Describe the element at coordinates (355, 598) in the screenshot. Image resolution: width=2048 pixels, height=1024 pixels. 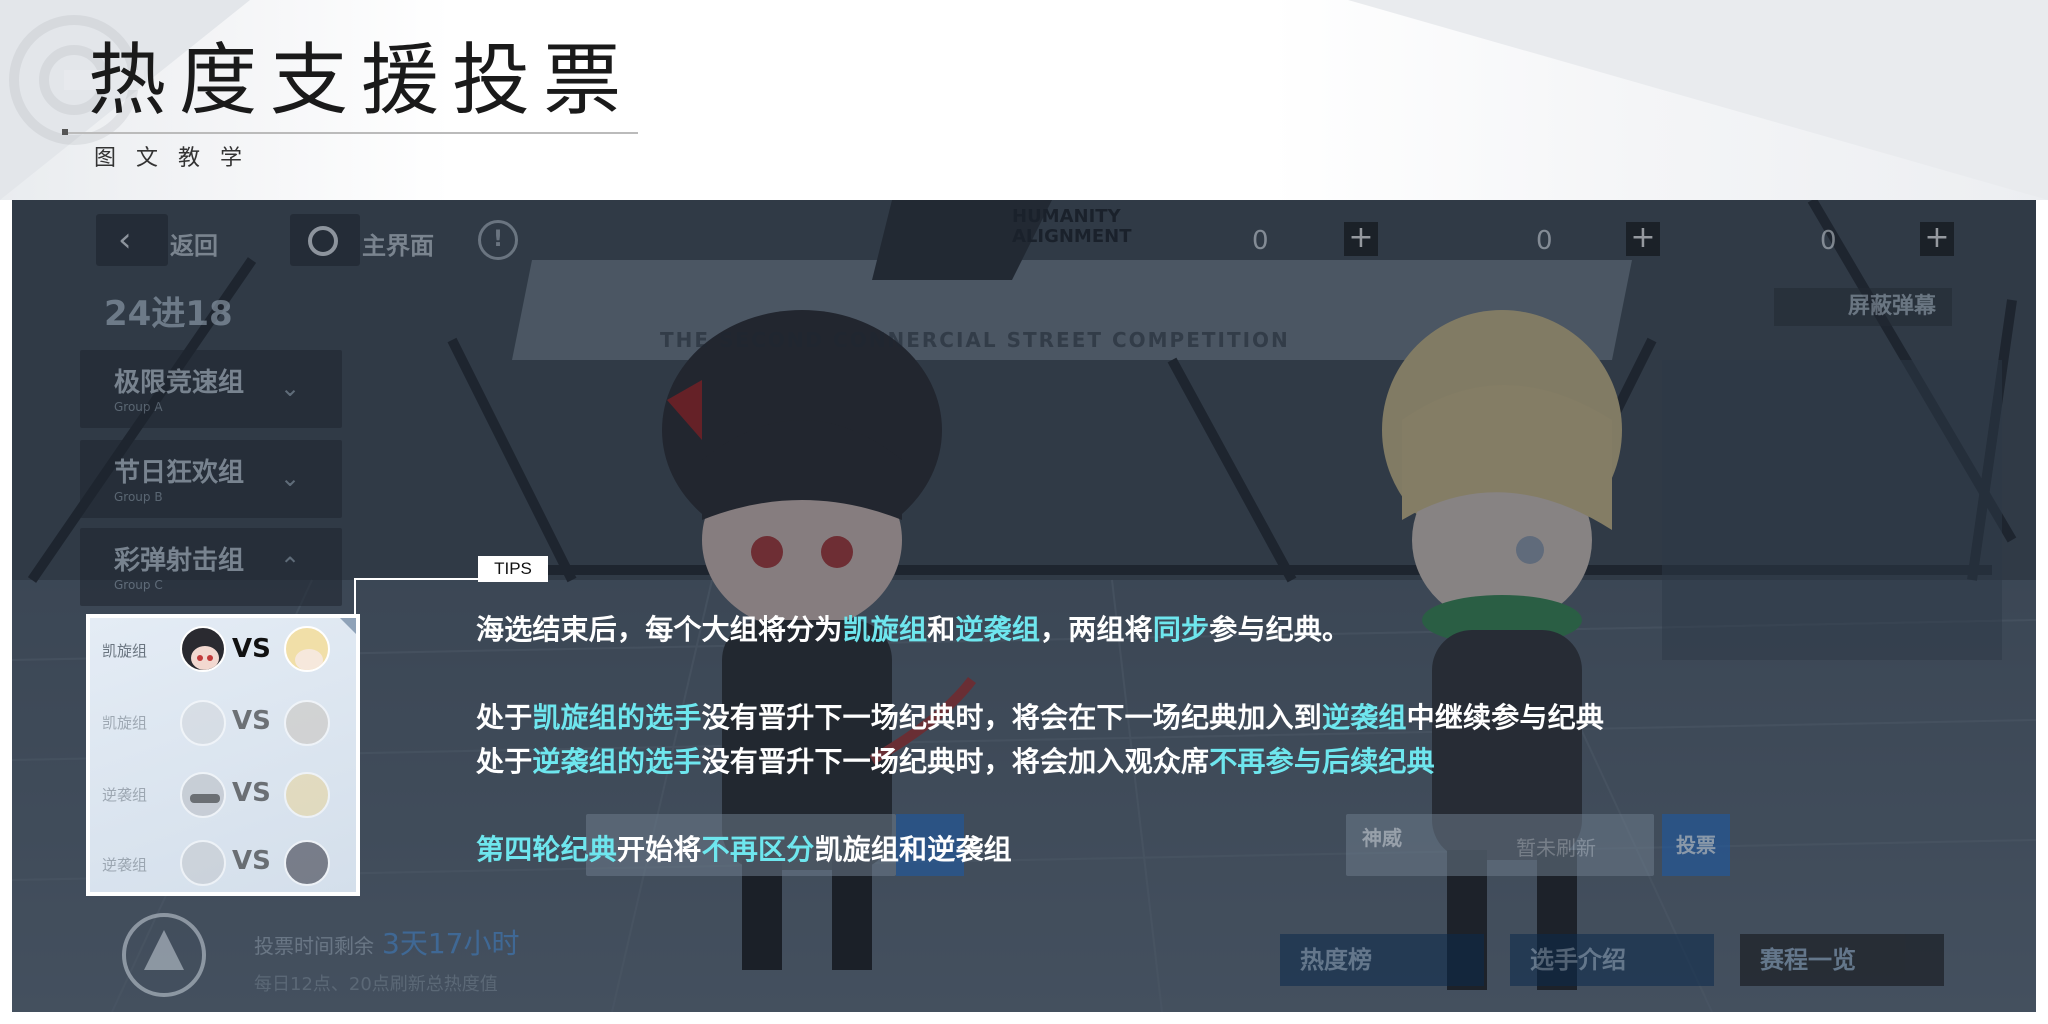
I see `tips-connector-vertical` at that location.